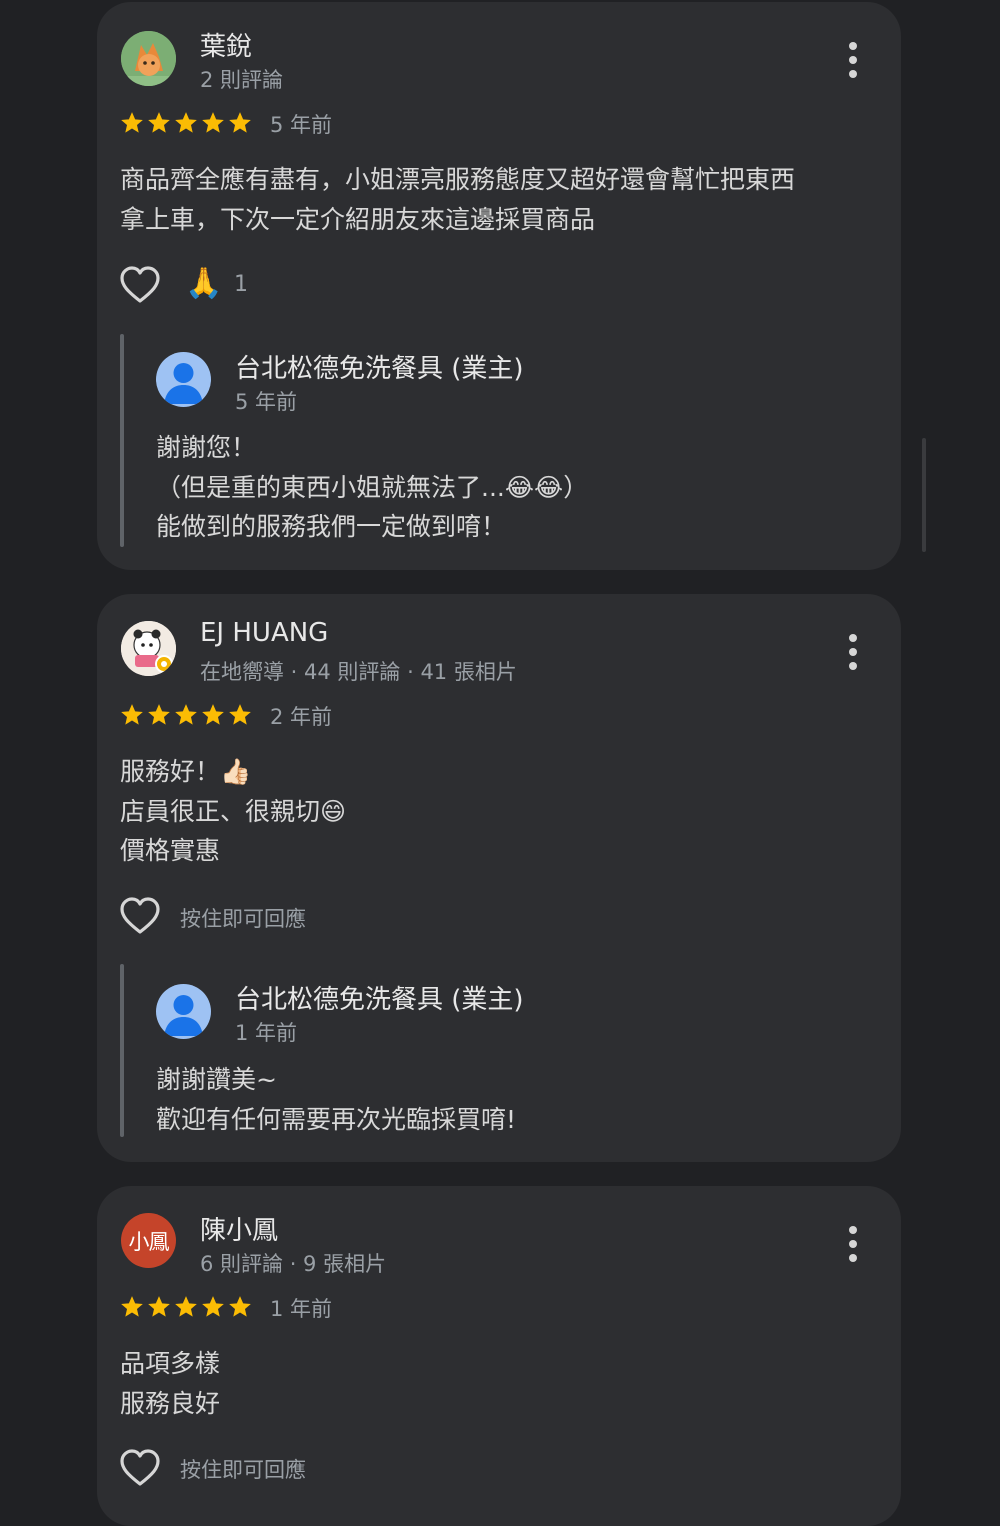  Describe the element at coordinates (301, 125) in the screenshot. I see `review-age: 5 年前` at that location.